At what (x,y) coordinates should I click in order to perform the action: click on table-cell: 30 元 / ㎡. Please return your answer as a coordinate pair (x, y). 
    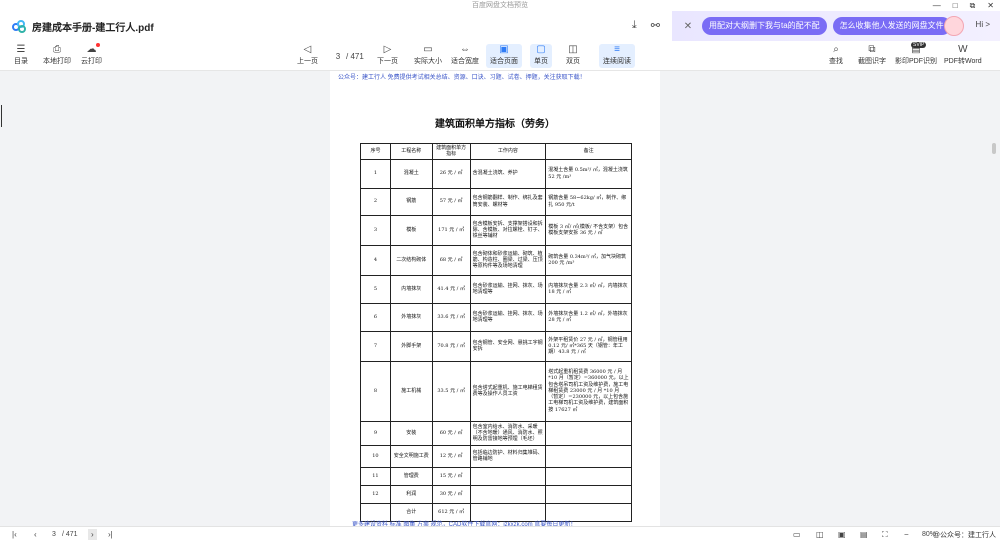
    Looking at the image, I should click on (451, 494).